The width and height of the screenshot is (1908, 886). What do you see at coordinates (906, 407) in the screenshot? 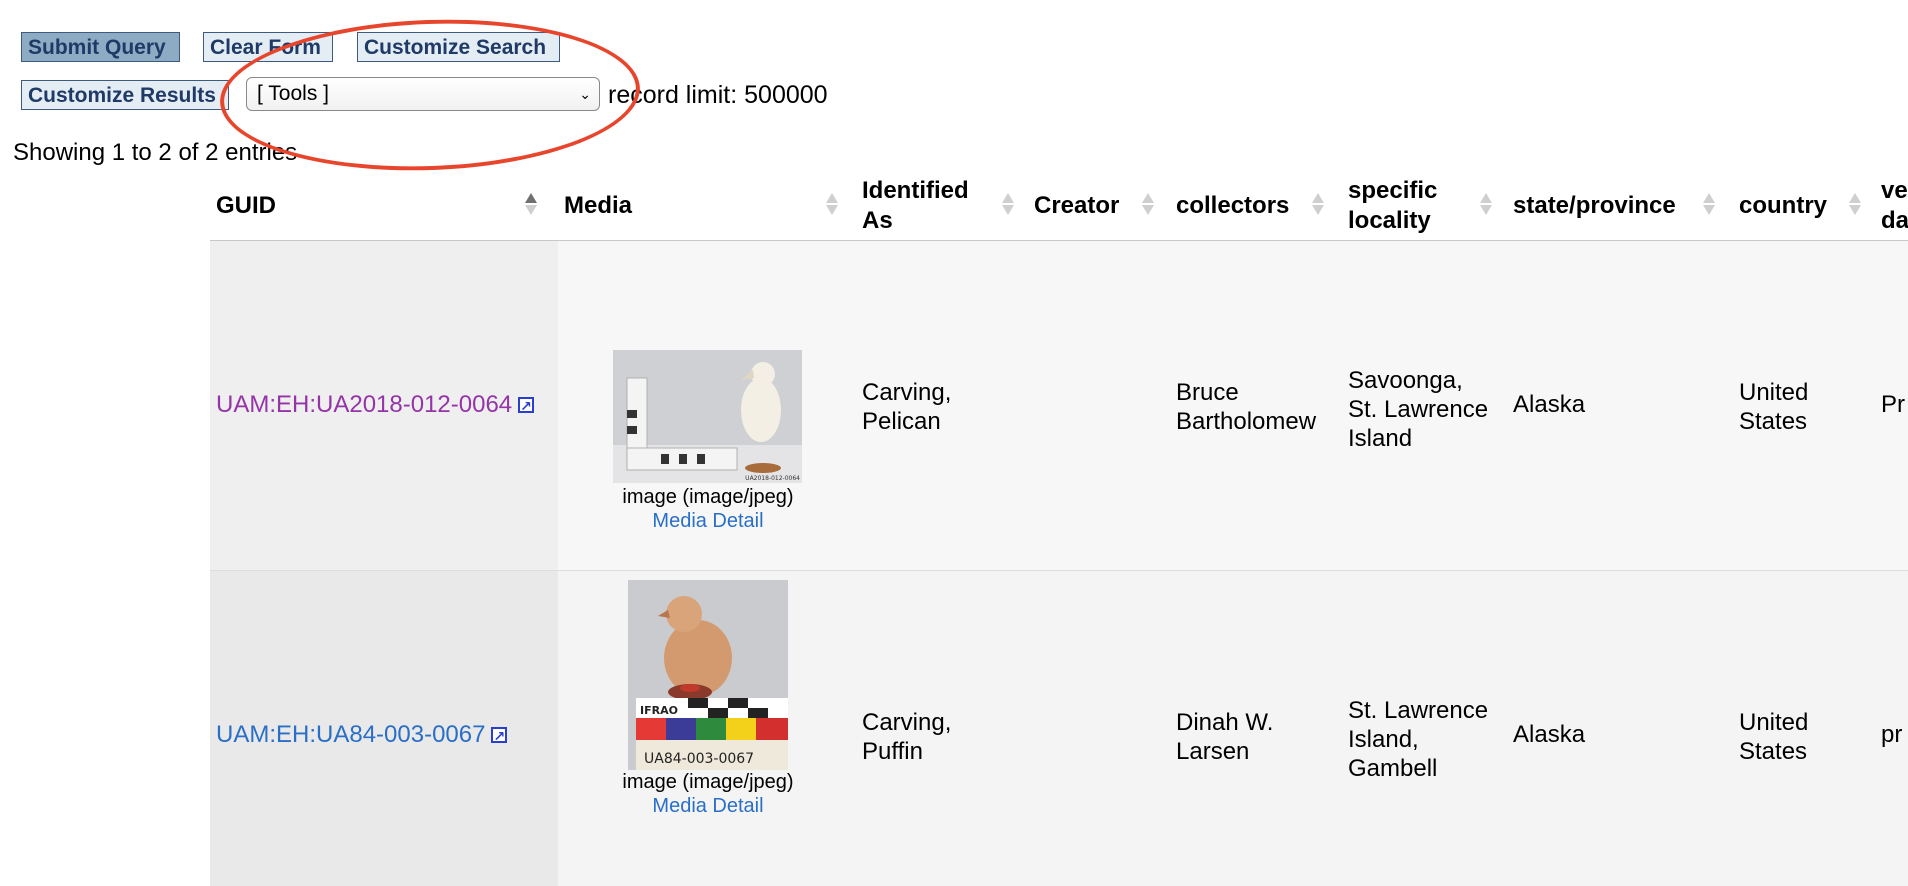
I see `identified-as-cell: Carving, Pelican` at bounding box center [906, 407].